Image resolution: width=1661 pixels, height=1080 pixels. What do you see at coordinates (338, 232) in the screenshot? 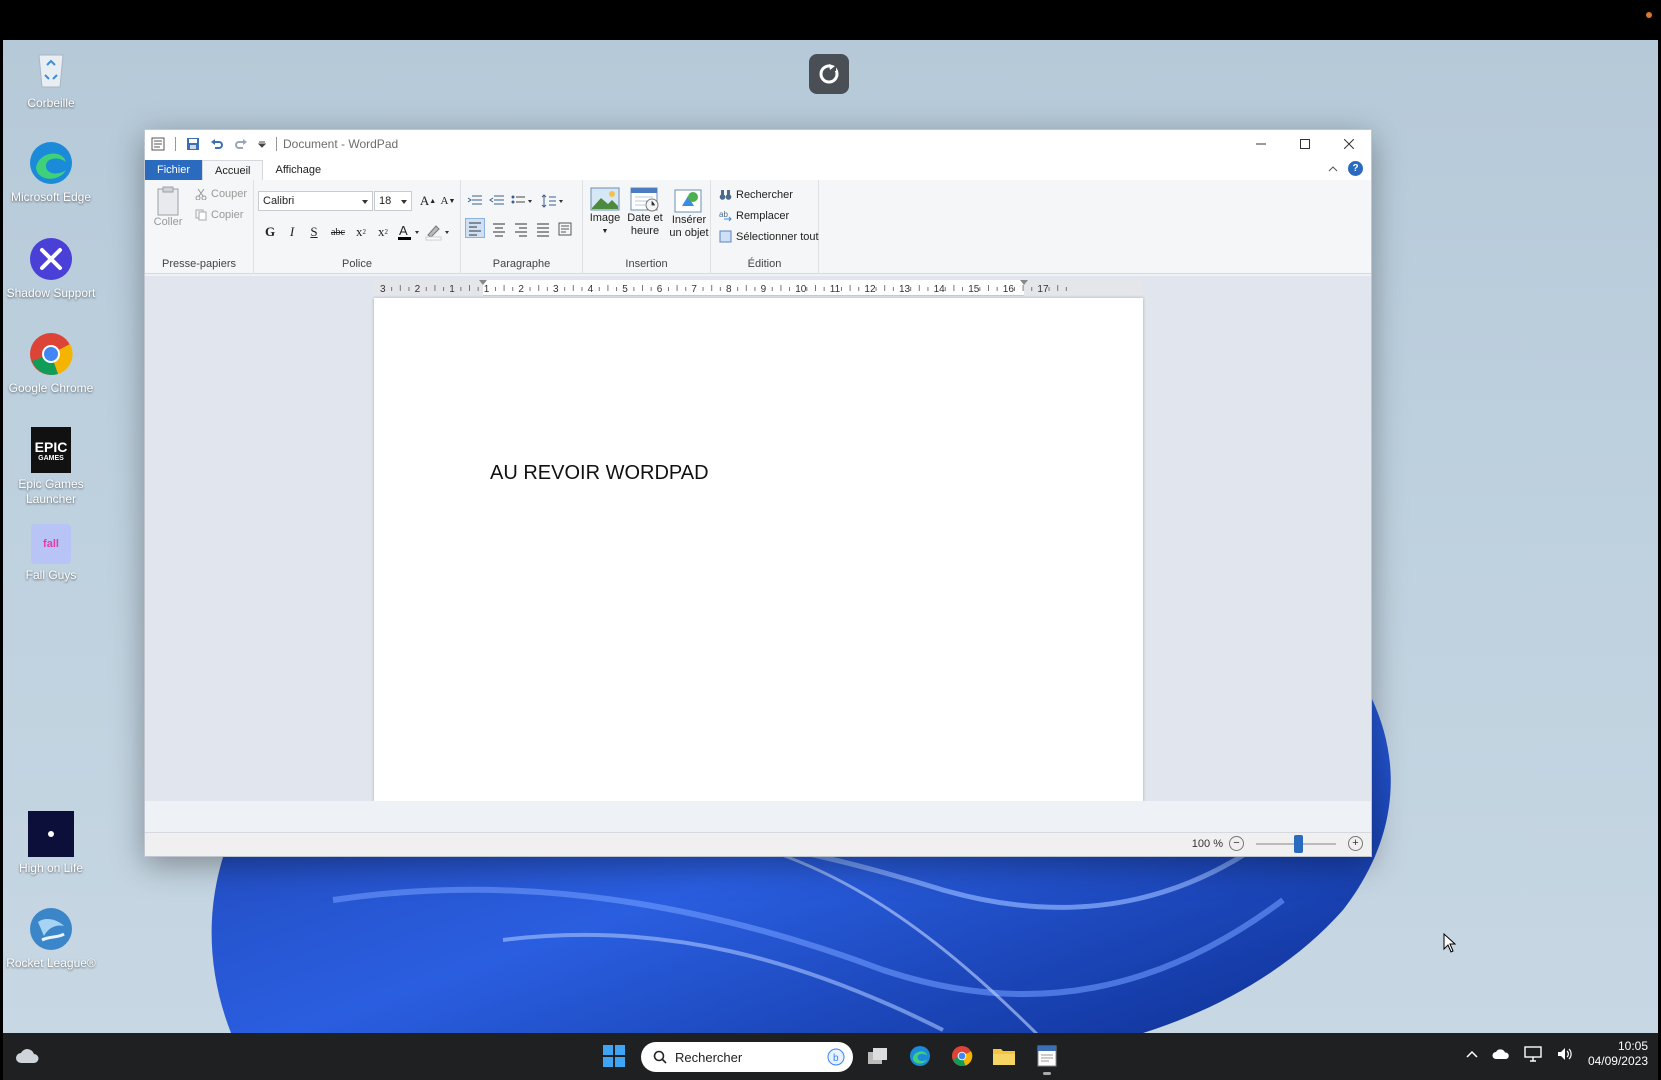
I see `strikethrough-button: abc` at bounding box center [338, 232].